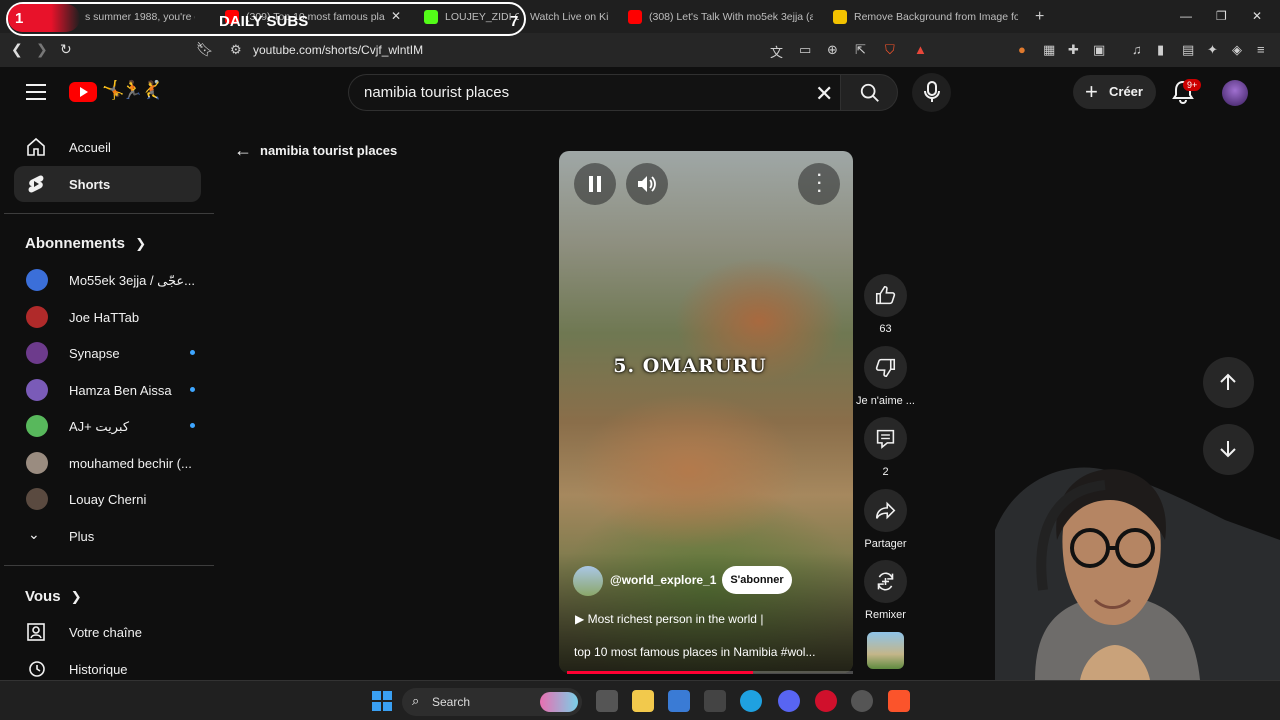 The height and width of the screenshot is (720, 1280). Describe the element at coordinates (885, 510) in the screenshot. I see `share-button` at that location.